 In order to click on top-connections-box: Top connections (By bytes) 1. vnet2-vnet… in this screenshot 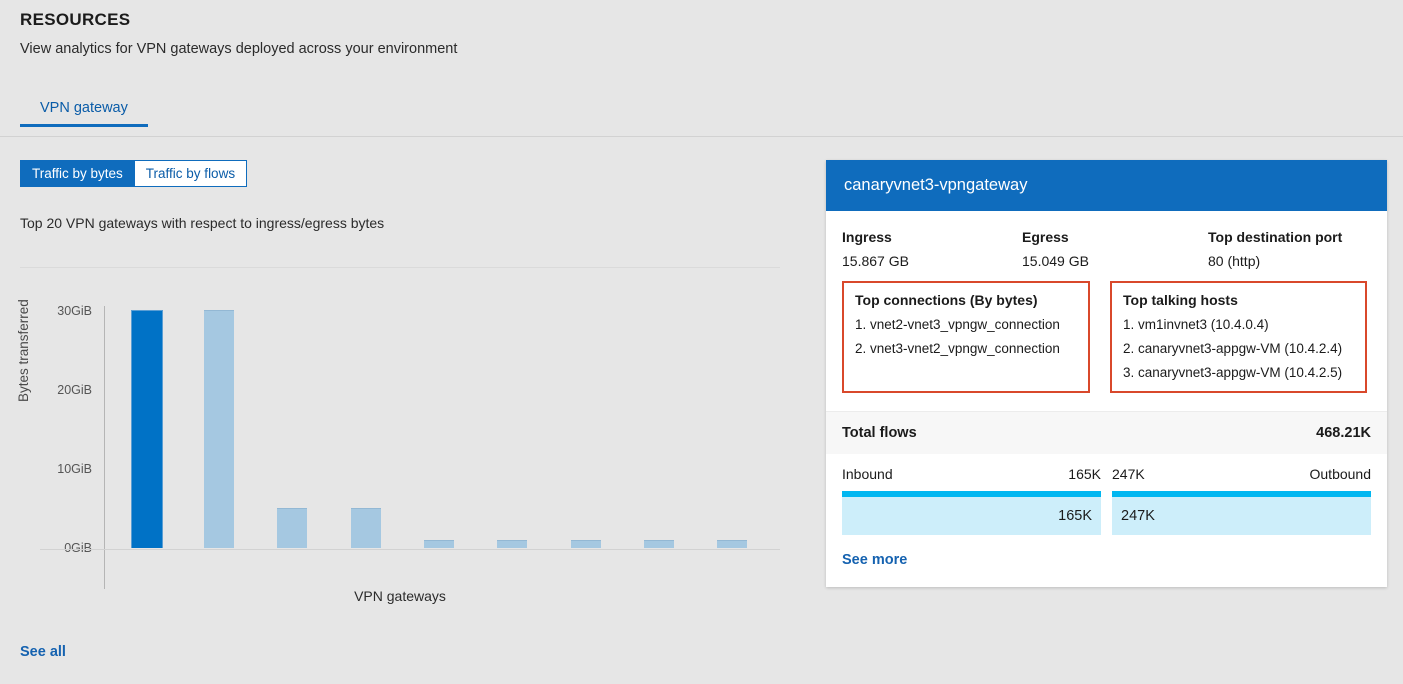, I will do `click(966, 337)`.